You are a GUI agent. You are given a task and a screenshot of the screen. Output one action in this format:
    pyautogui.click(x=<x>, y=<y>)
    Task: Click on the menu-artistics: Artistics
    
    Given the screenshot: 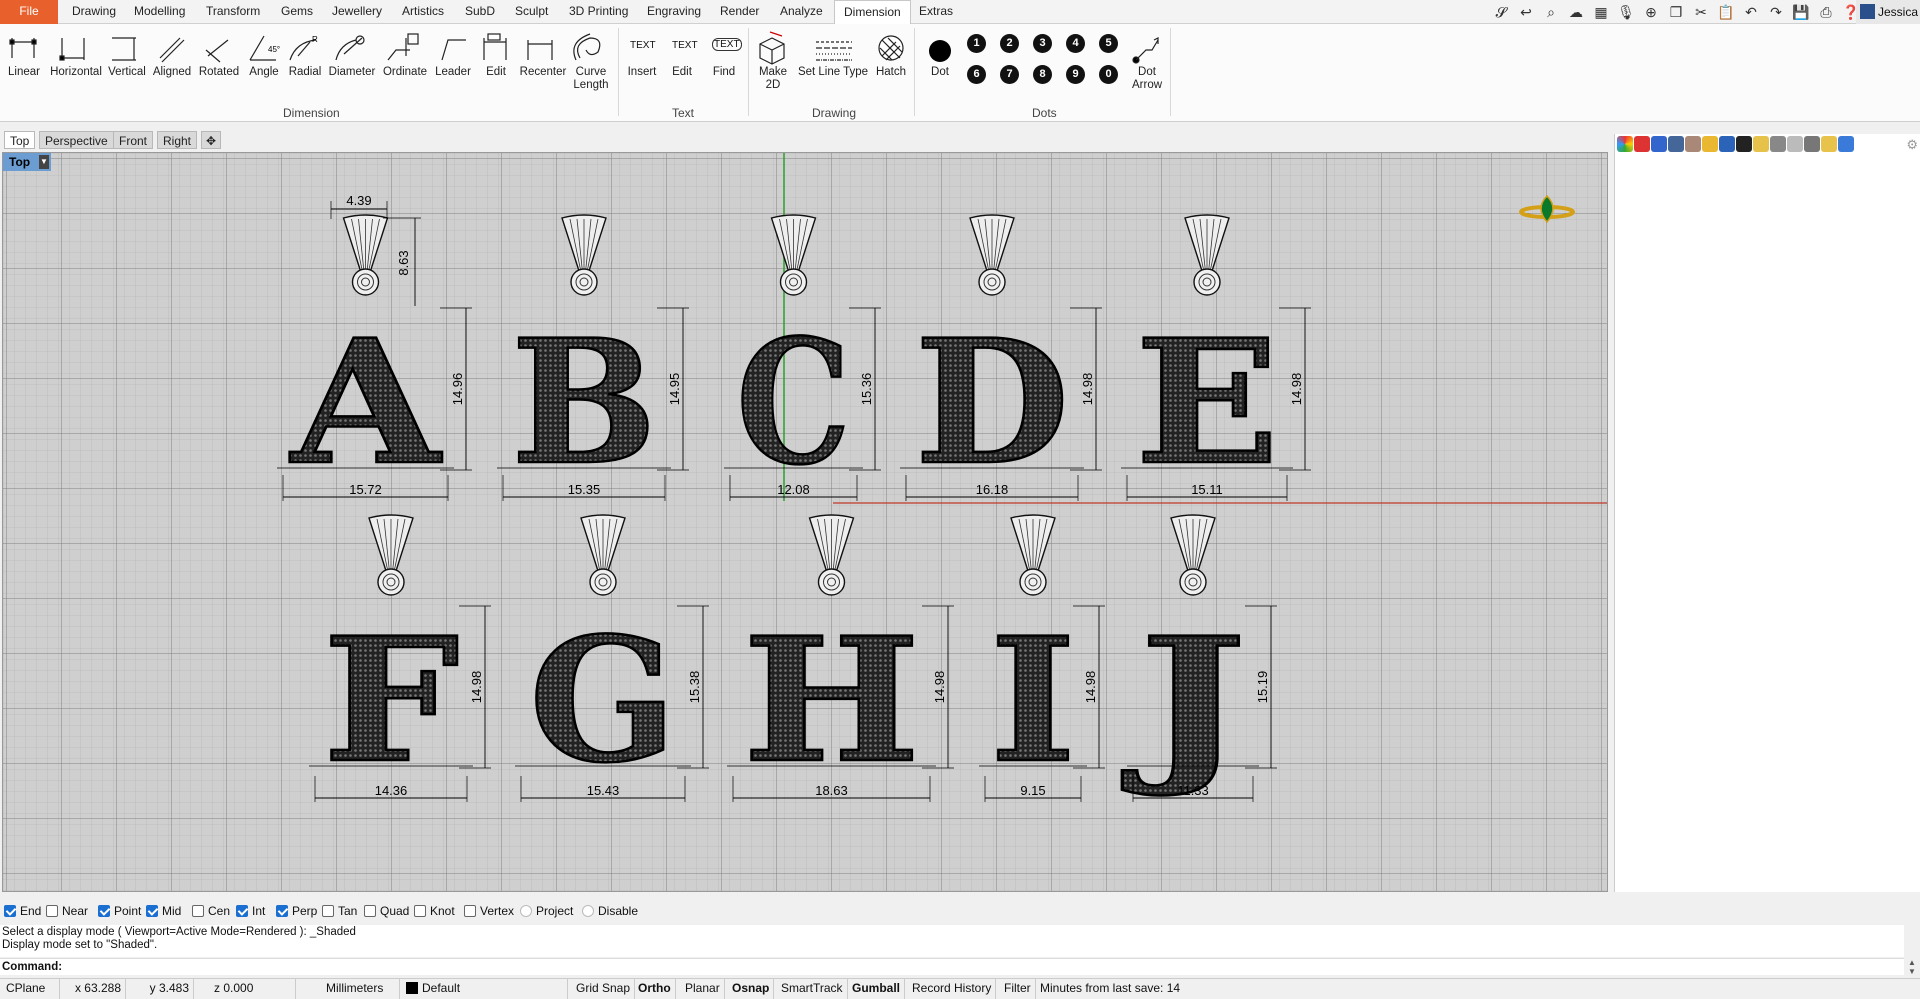 What is the action you would take?
    pyautogui.click(x=423, y=12)
    